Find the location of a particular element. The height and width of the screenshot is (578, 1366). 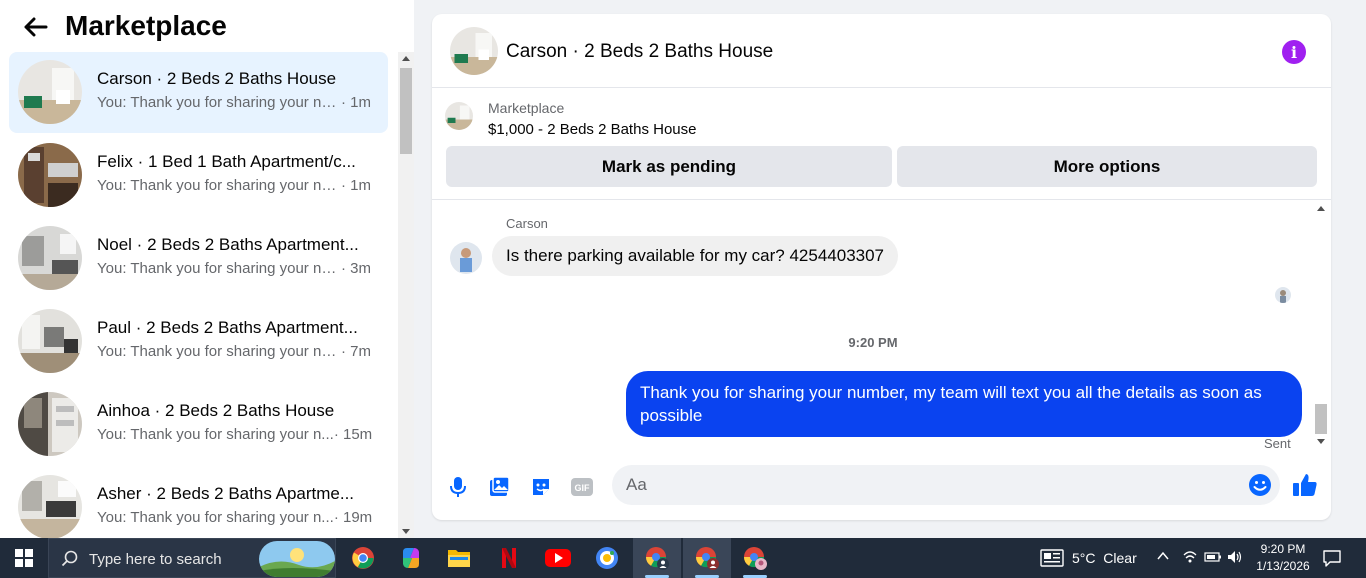

chat-listing-avatar is located at coordinates (474, 51).